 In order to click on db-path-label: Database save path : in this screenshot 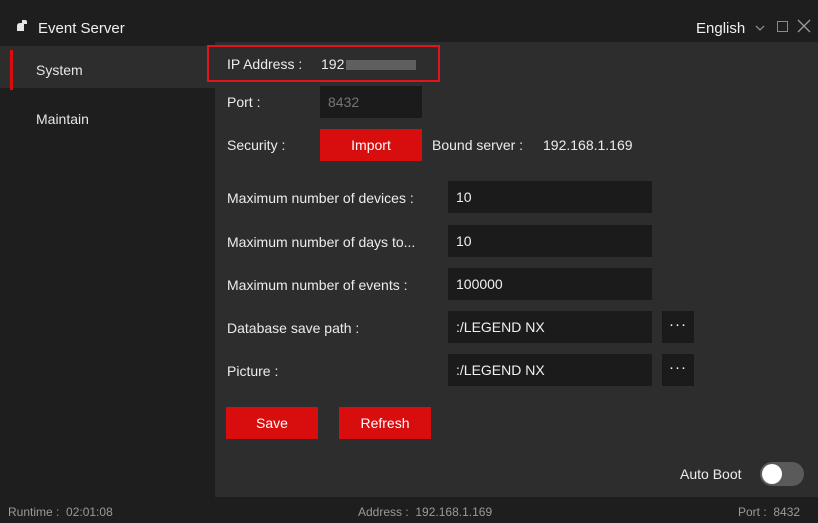, I will do `click(293, 328)`.